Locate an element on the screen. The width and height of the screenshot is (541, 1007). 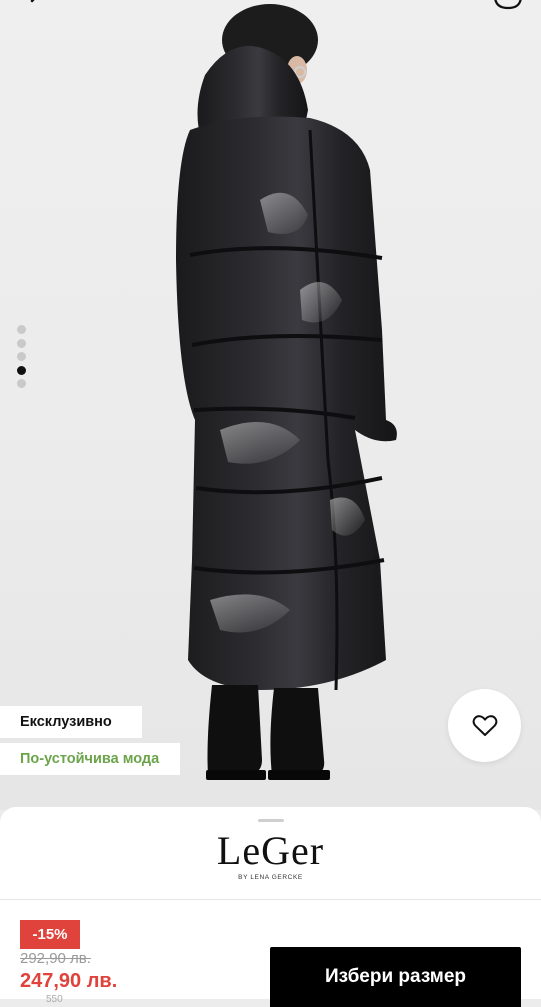
favorite-button is located at coordinates (484, 725).